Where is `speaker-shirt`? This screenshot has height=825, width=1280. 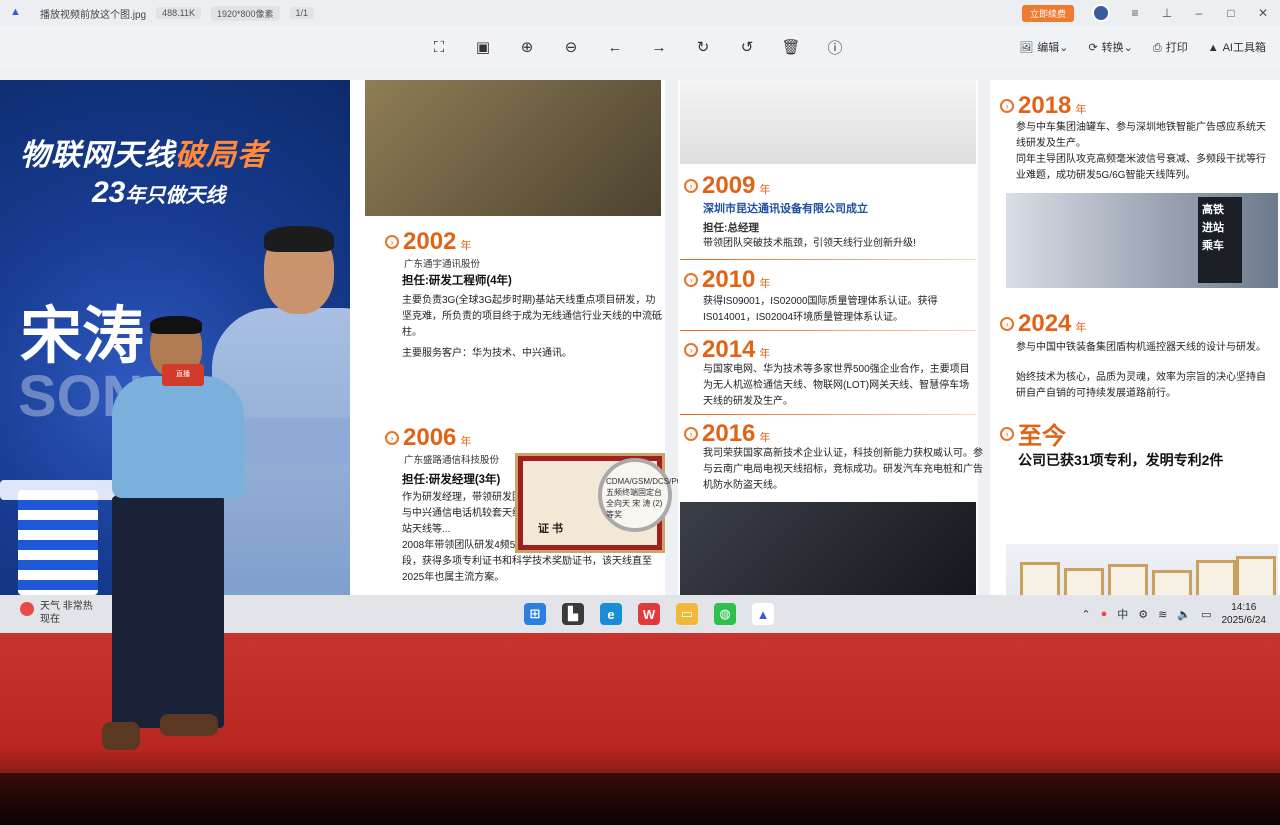 speaker-shirt is located at coordinates (178, 437).